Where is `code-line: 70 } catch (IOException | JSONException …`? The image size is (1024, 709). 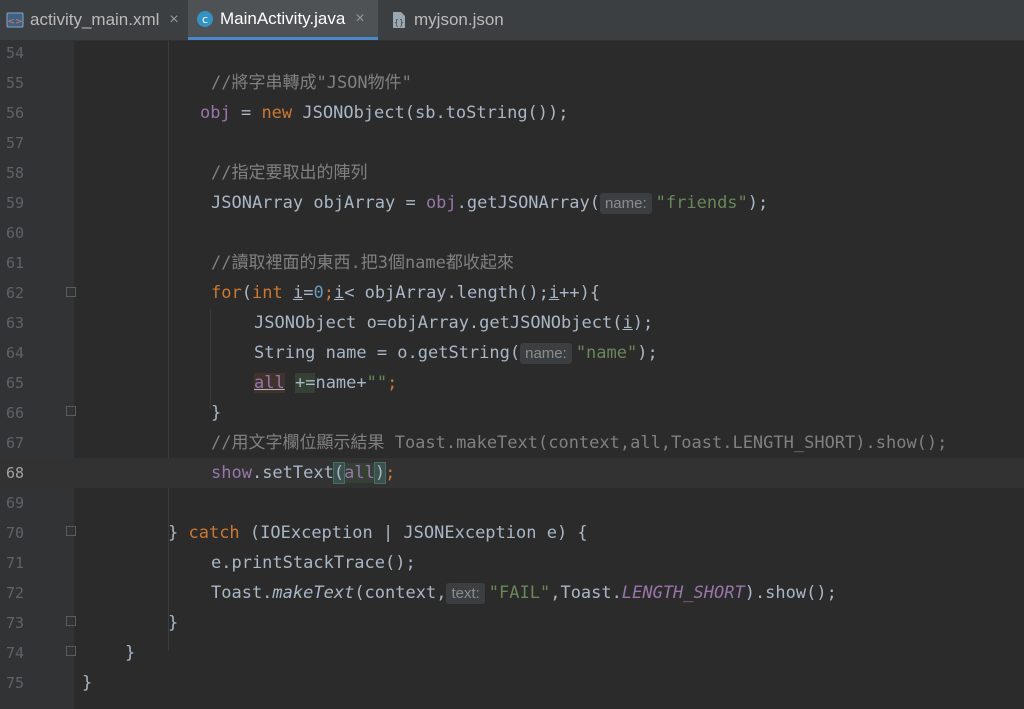
code-line: 70 } catch (IOException | JSONException … is located at coordinates (512, 533).